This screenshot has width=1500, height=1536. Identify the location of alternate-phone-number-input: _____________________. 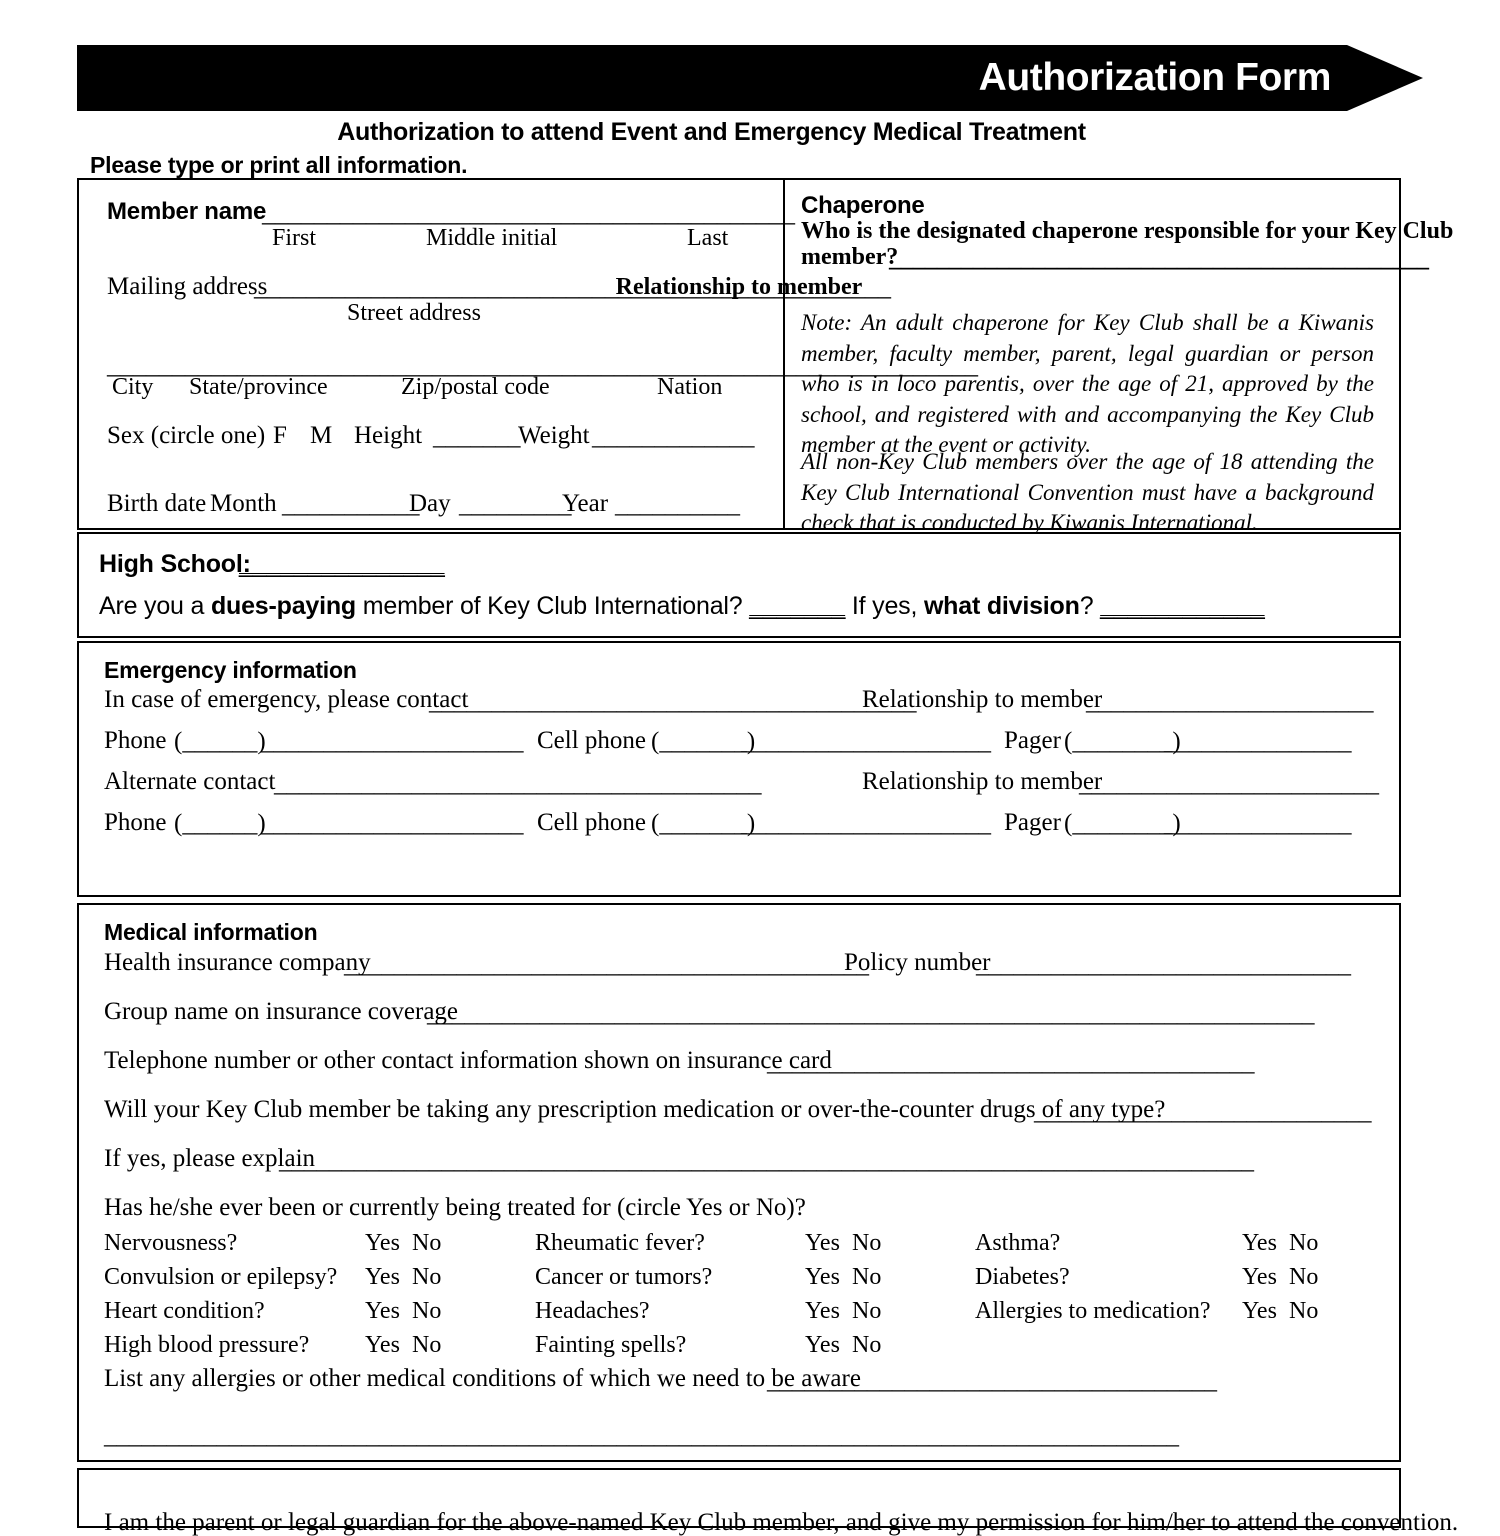
(392, 823).